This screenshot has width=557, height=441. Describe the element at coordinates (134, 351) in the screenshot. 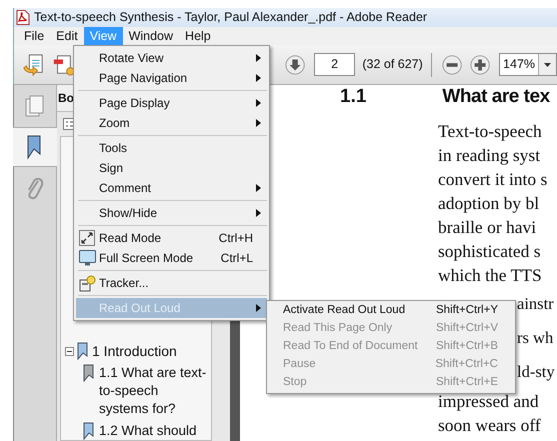

I see `bookmark-item: 1 Introduction` at that location.